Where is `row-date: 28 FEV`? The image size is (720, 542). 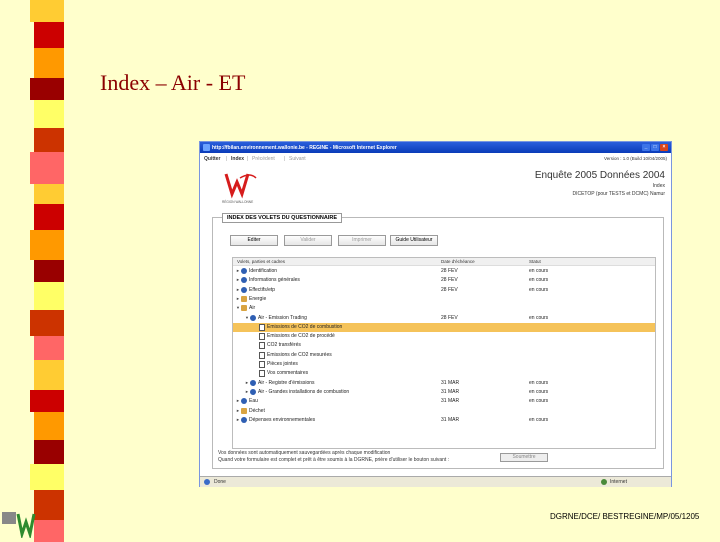 row-date: 28 FEV is located at coordinates (449, 317).